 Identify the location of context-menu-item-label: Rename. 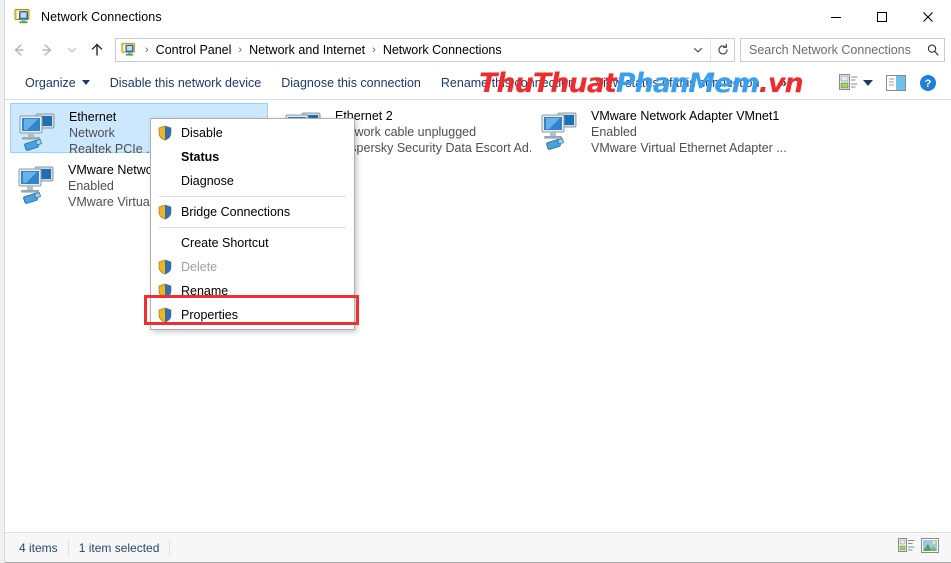
(205, 291).